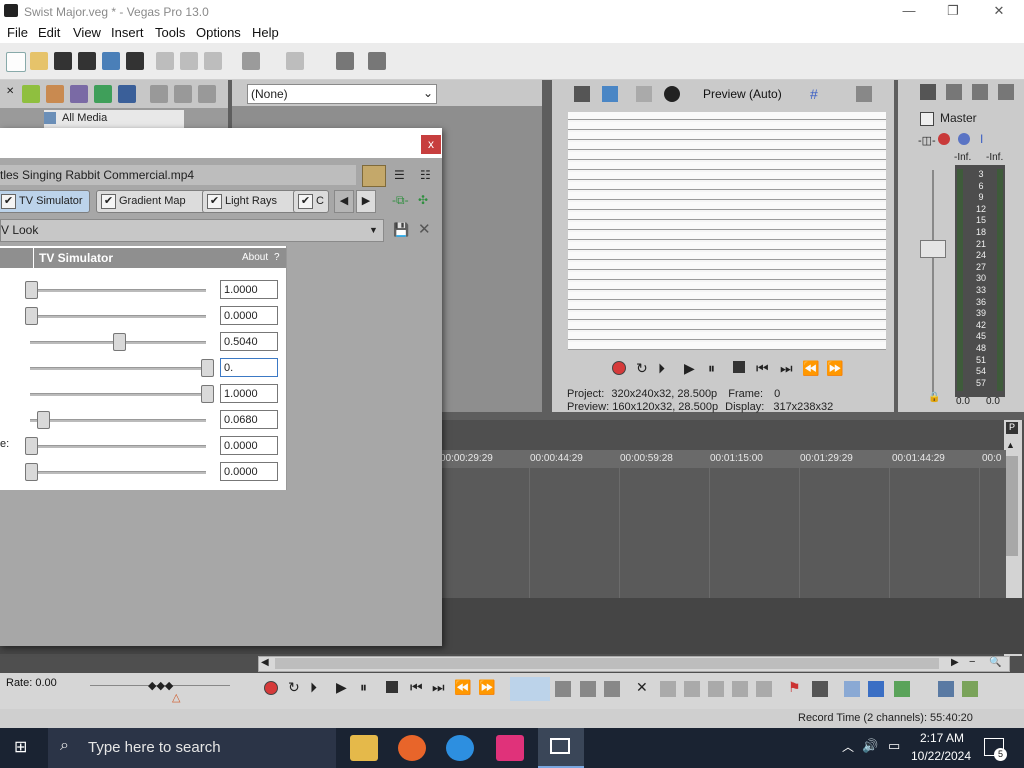 The width and height of the screenshot is (1024, 768). I want to click on master-fader-thumb, so click(933, 249).